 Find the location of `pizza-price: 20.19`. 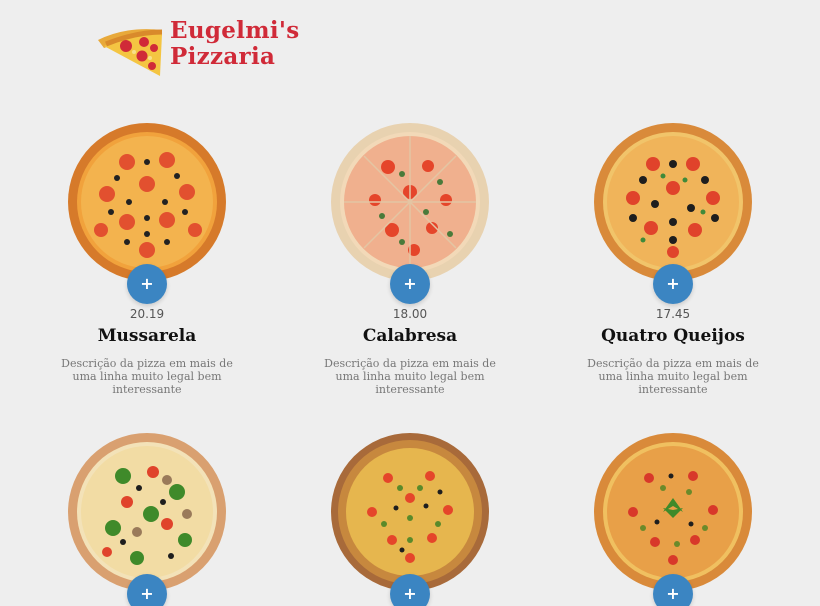

pizza-price: 20.19 is located at coordinates (147, 314).